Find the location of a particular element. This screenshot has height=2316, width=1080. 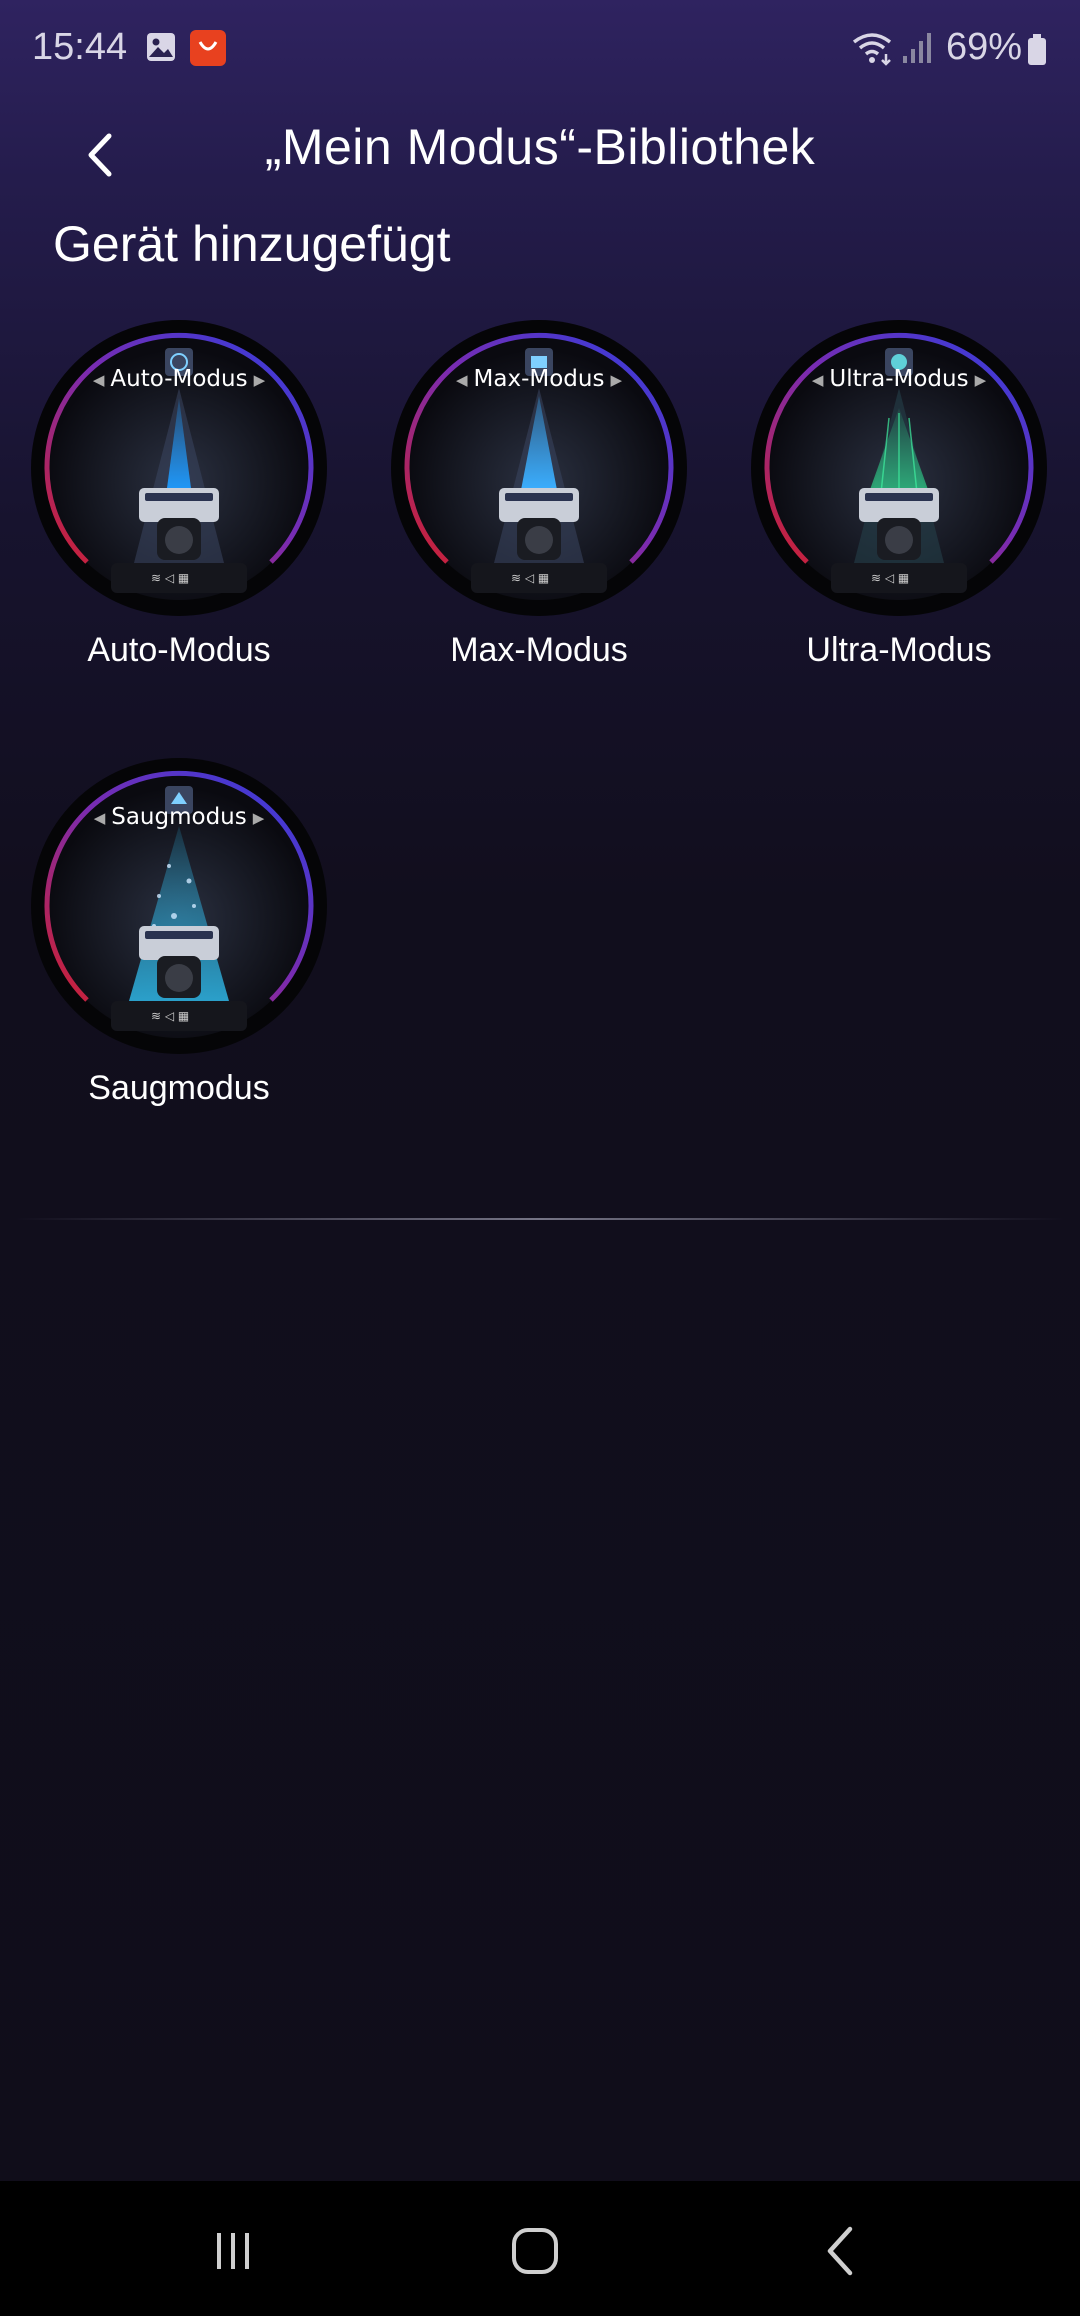

section-title: Gerät hinzugefügt is located at coordinates (252, 244).